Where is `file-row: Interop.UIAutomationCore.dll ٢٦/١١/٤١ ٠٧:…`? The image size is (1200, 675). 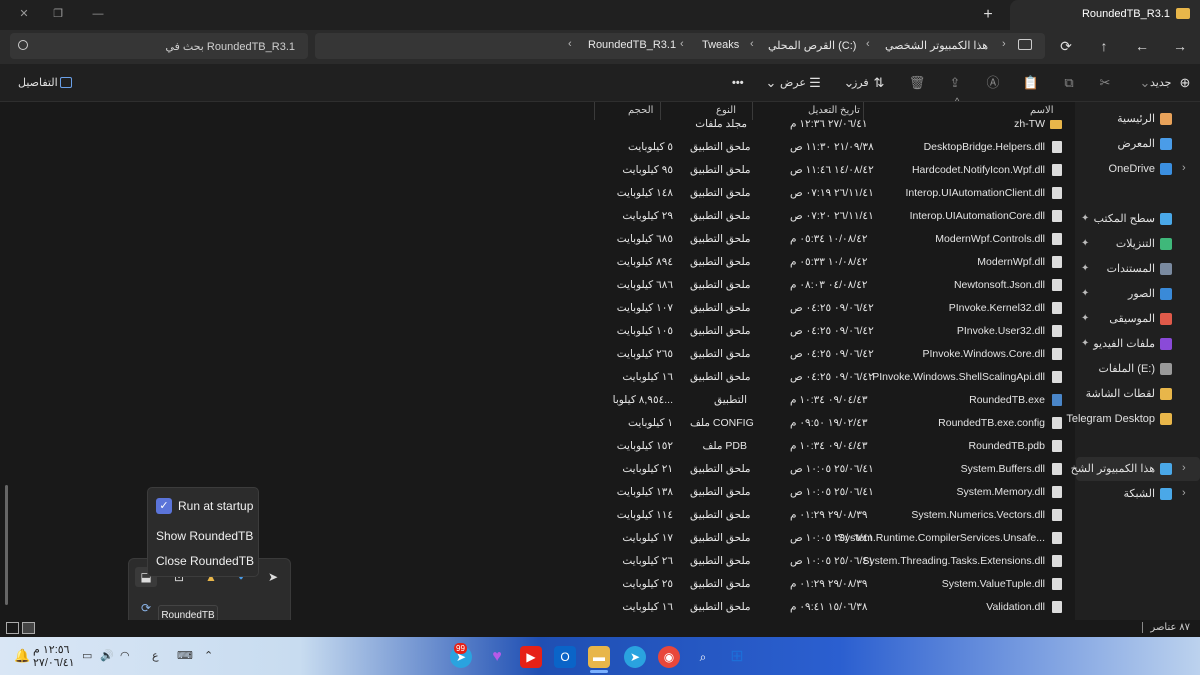
file-row: Interop.UIAutomationCore.dll ٢٦/١١/٤١ ٠٧:… is located at coordinates (830, 216).